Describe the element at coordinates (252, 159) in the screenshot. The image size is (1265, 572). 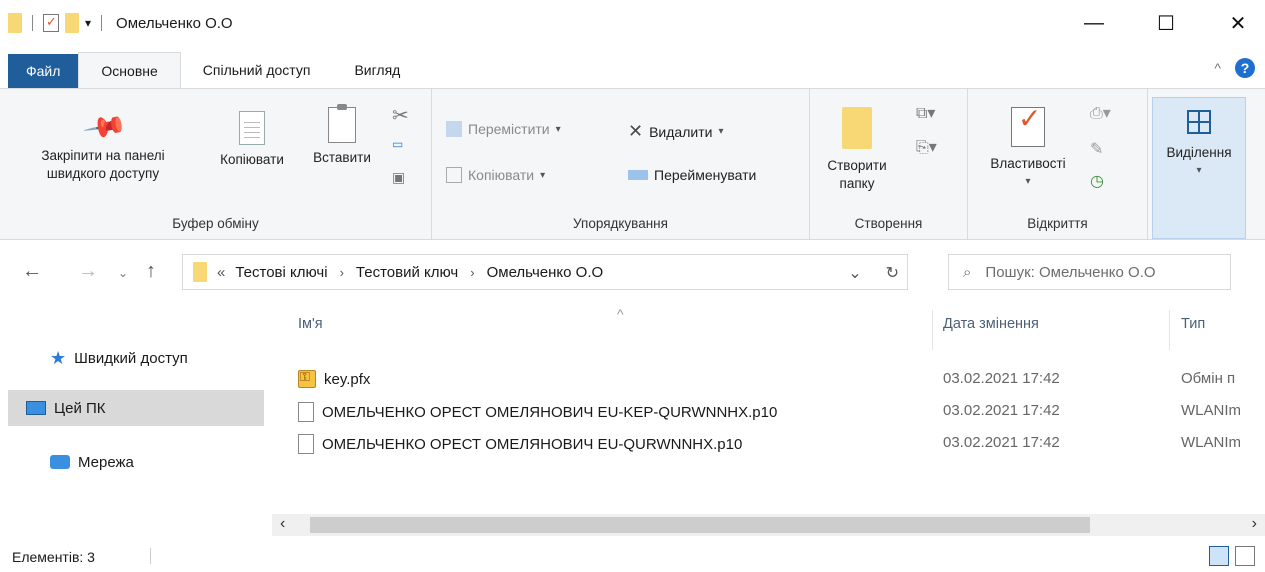
I see `copy-label: Копіювати` at that location.